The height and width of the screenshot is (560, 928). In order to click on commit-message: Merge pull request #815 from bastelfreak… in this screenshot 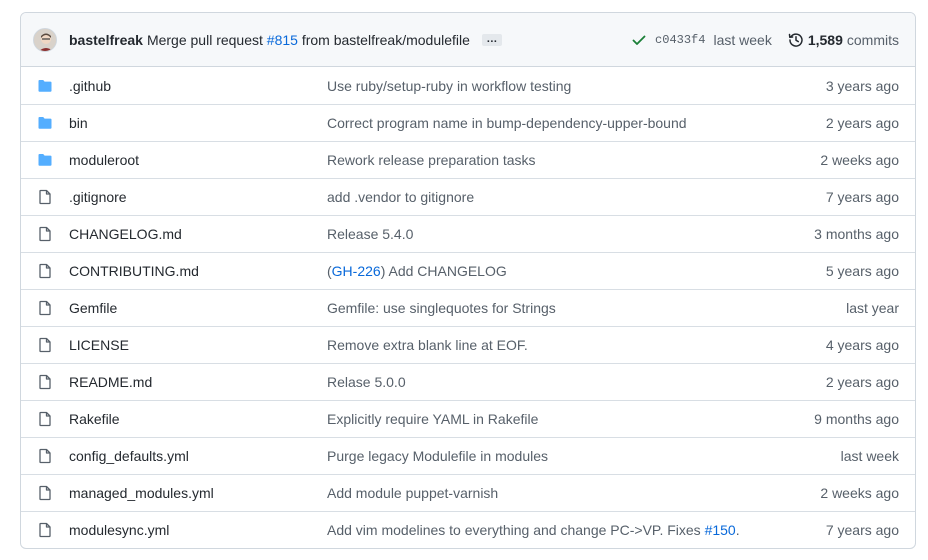, I will do `click(308, 40)`.